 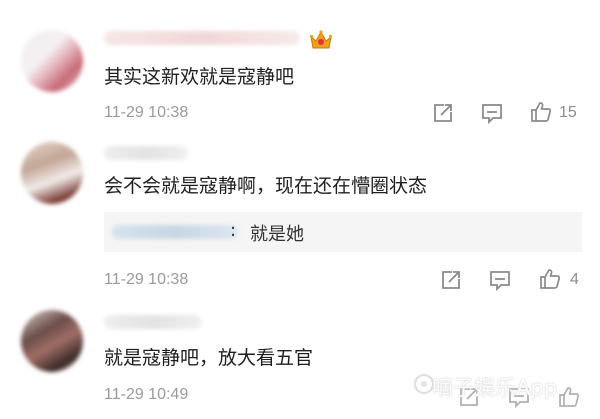 What do you see at coordinates (209, 358) in the screenshot?
I see `comment-text: 就是寇静吧，放大看五官` at bounding box center [209, 358].